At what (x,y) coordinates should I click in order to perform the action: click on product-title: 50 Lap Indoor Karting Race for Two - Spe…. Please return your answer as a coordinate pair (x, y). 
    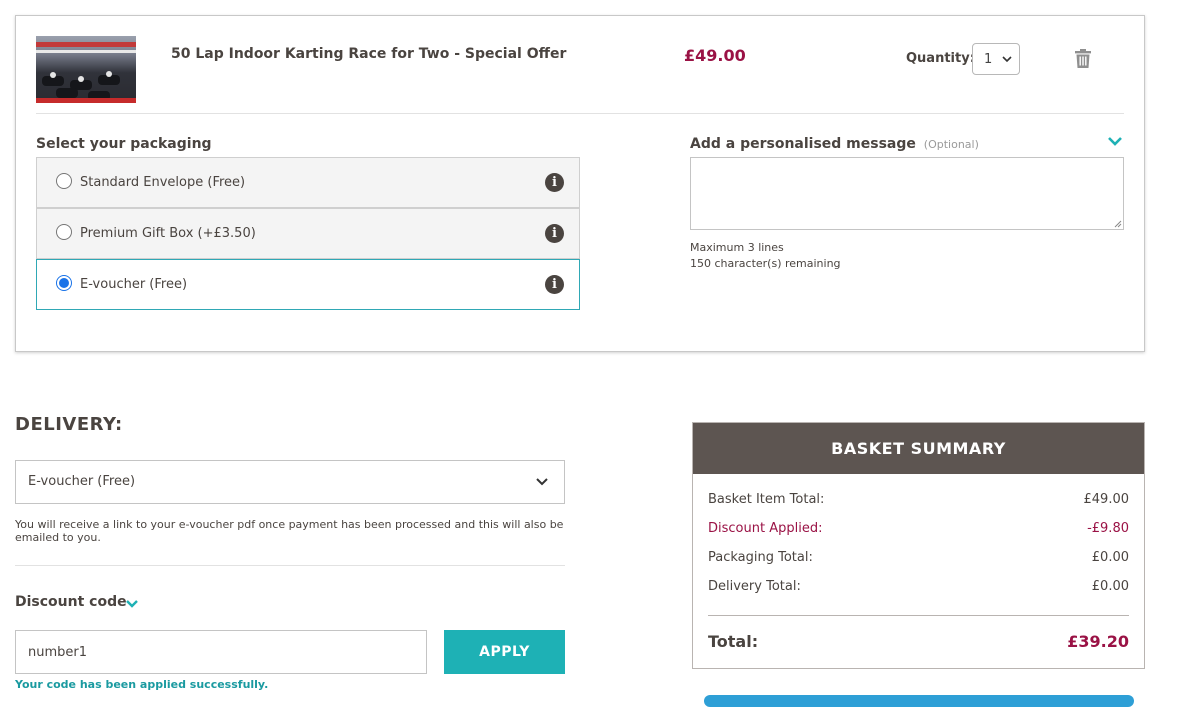
    Looking at the image, I should click on (368, 54).